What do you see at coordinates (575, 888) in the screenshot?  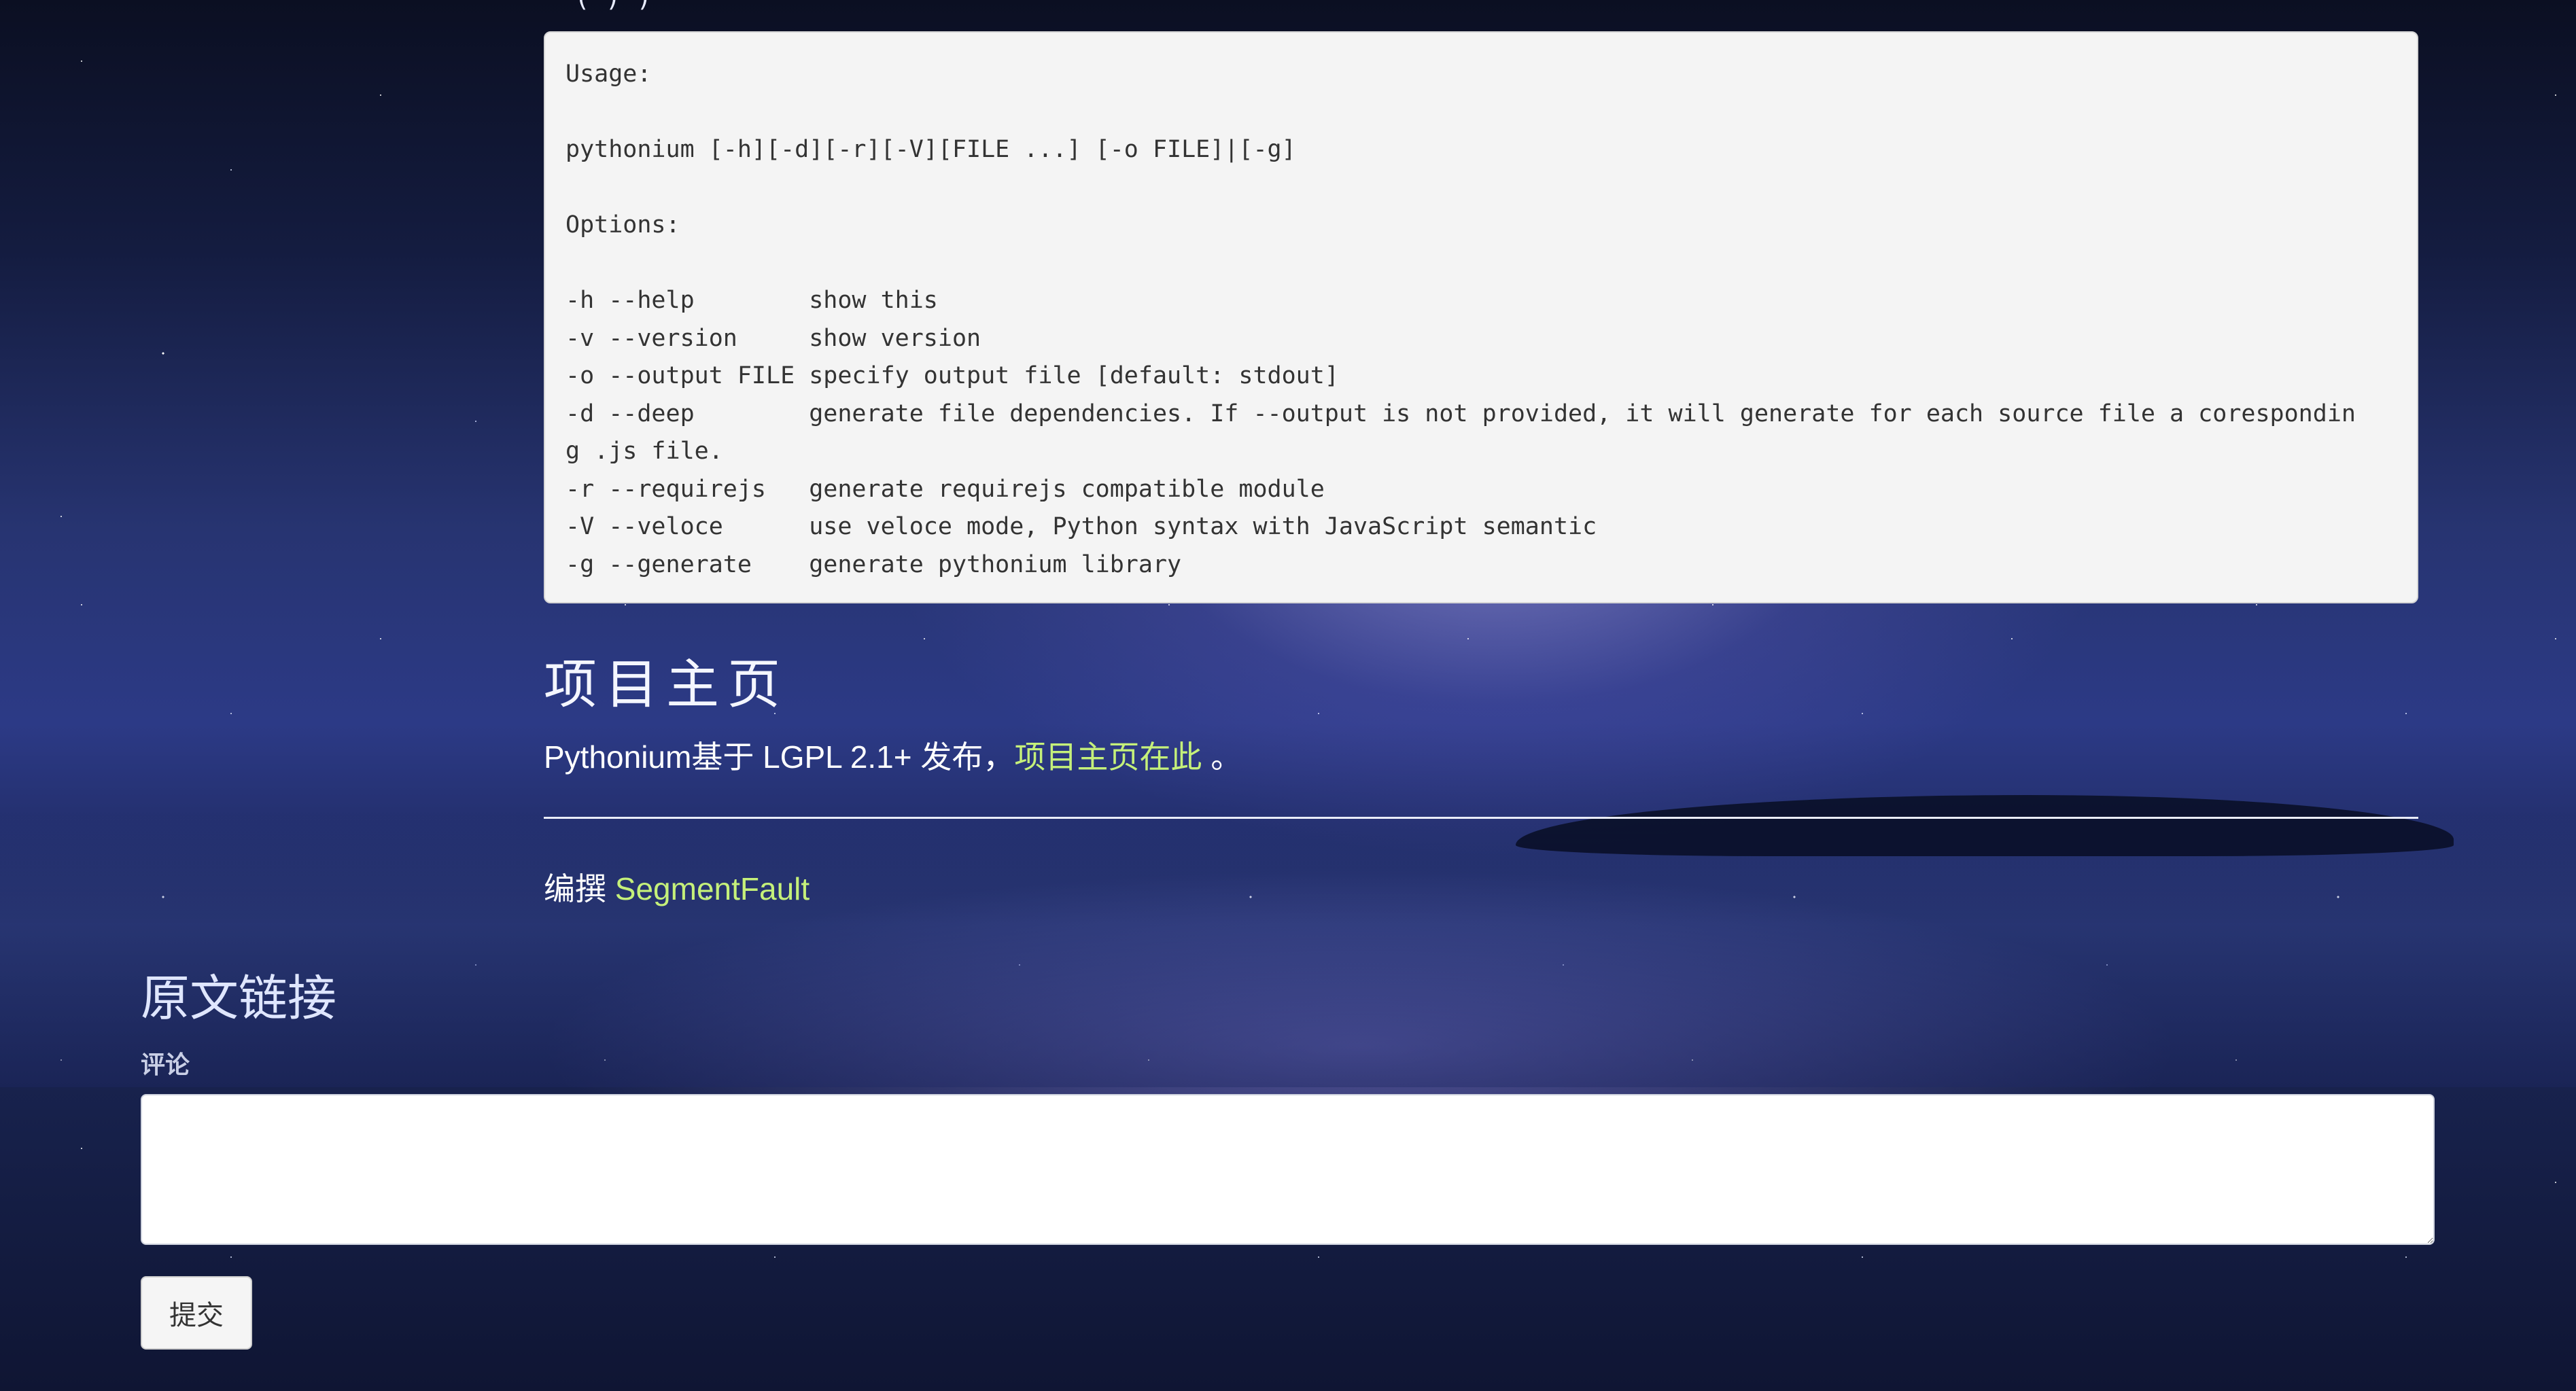 I see `editor-label: 编撰` at bounding box center [575, 888].